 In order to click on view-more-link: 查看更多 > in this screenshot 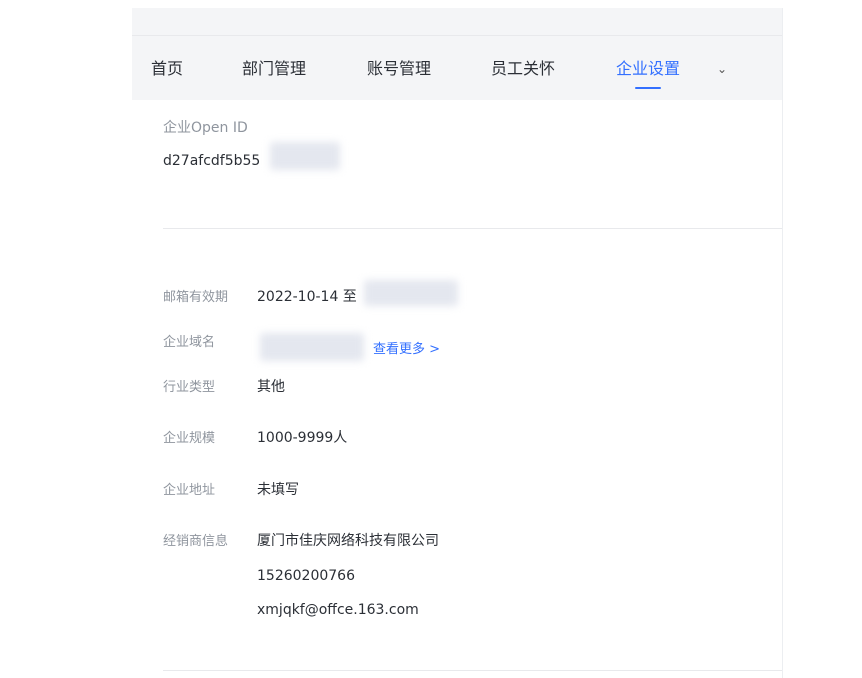, I will do `click(406, 350)`.